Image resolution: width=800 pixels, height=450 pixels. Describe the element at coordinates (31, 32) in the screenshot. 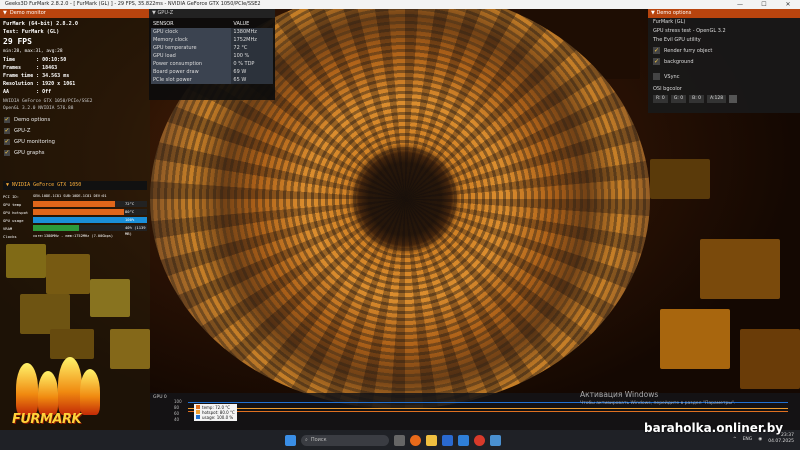

I see `test-name: Test: FurMark (GL)` at that location.